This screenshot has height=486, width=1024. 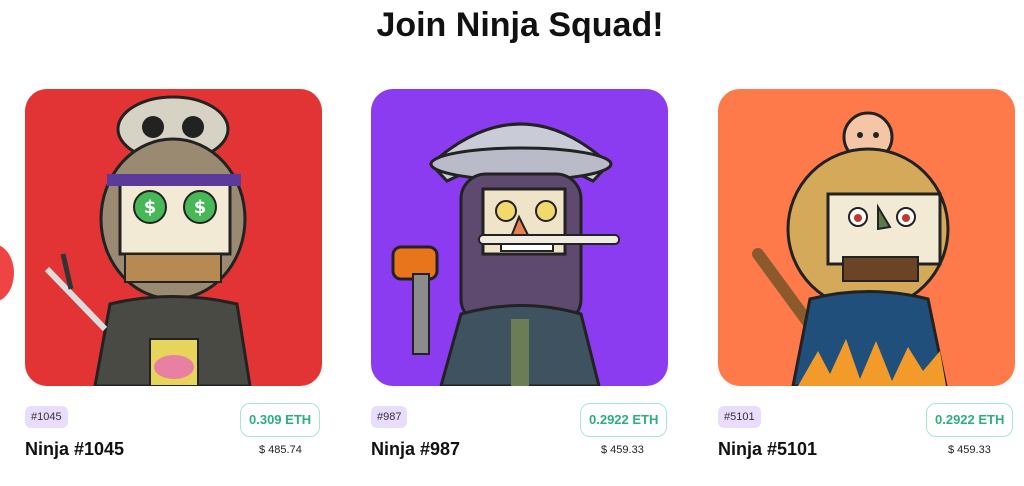 I want to click on nft-id-badge: #1045, so click(x=46, y=417).